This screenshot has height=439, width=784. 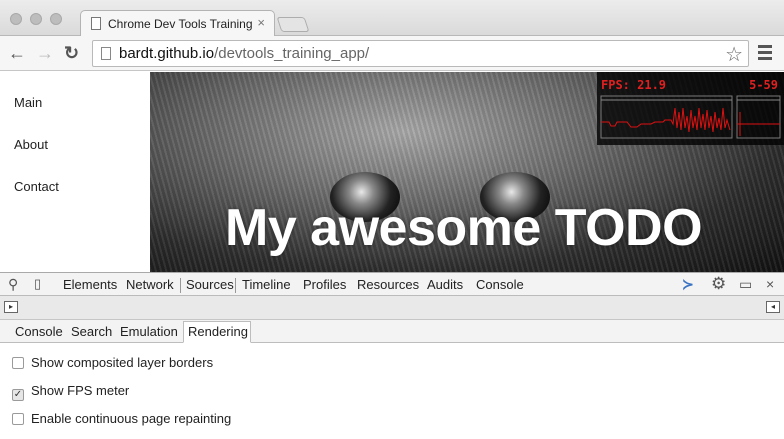 What do you see at coordinates (718, 284) in the screenshot?
I see `gear-icon: ⚙` at bounding box center [718, 284].